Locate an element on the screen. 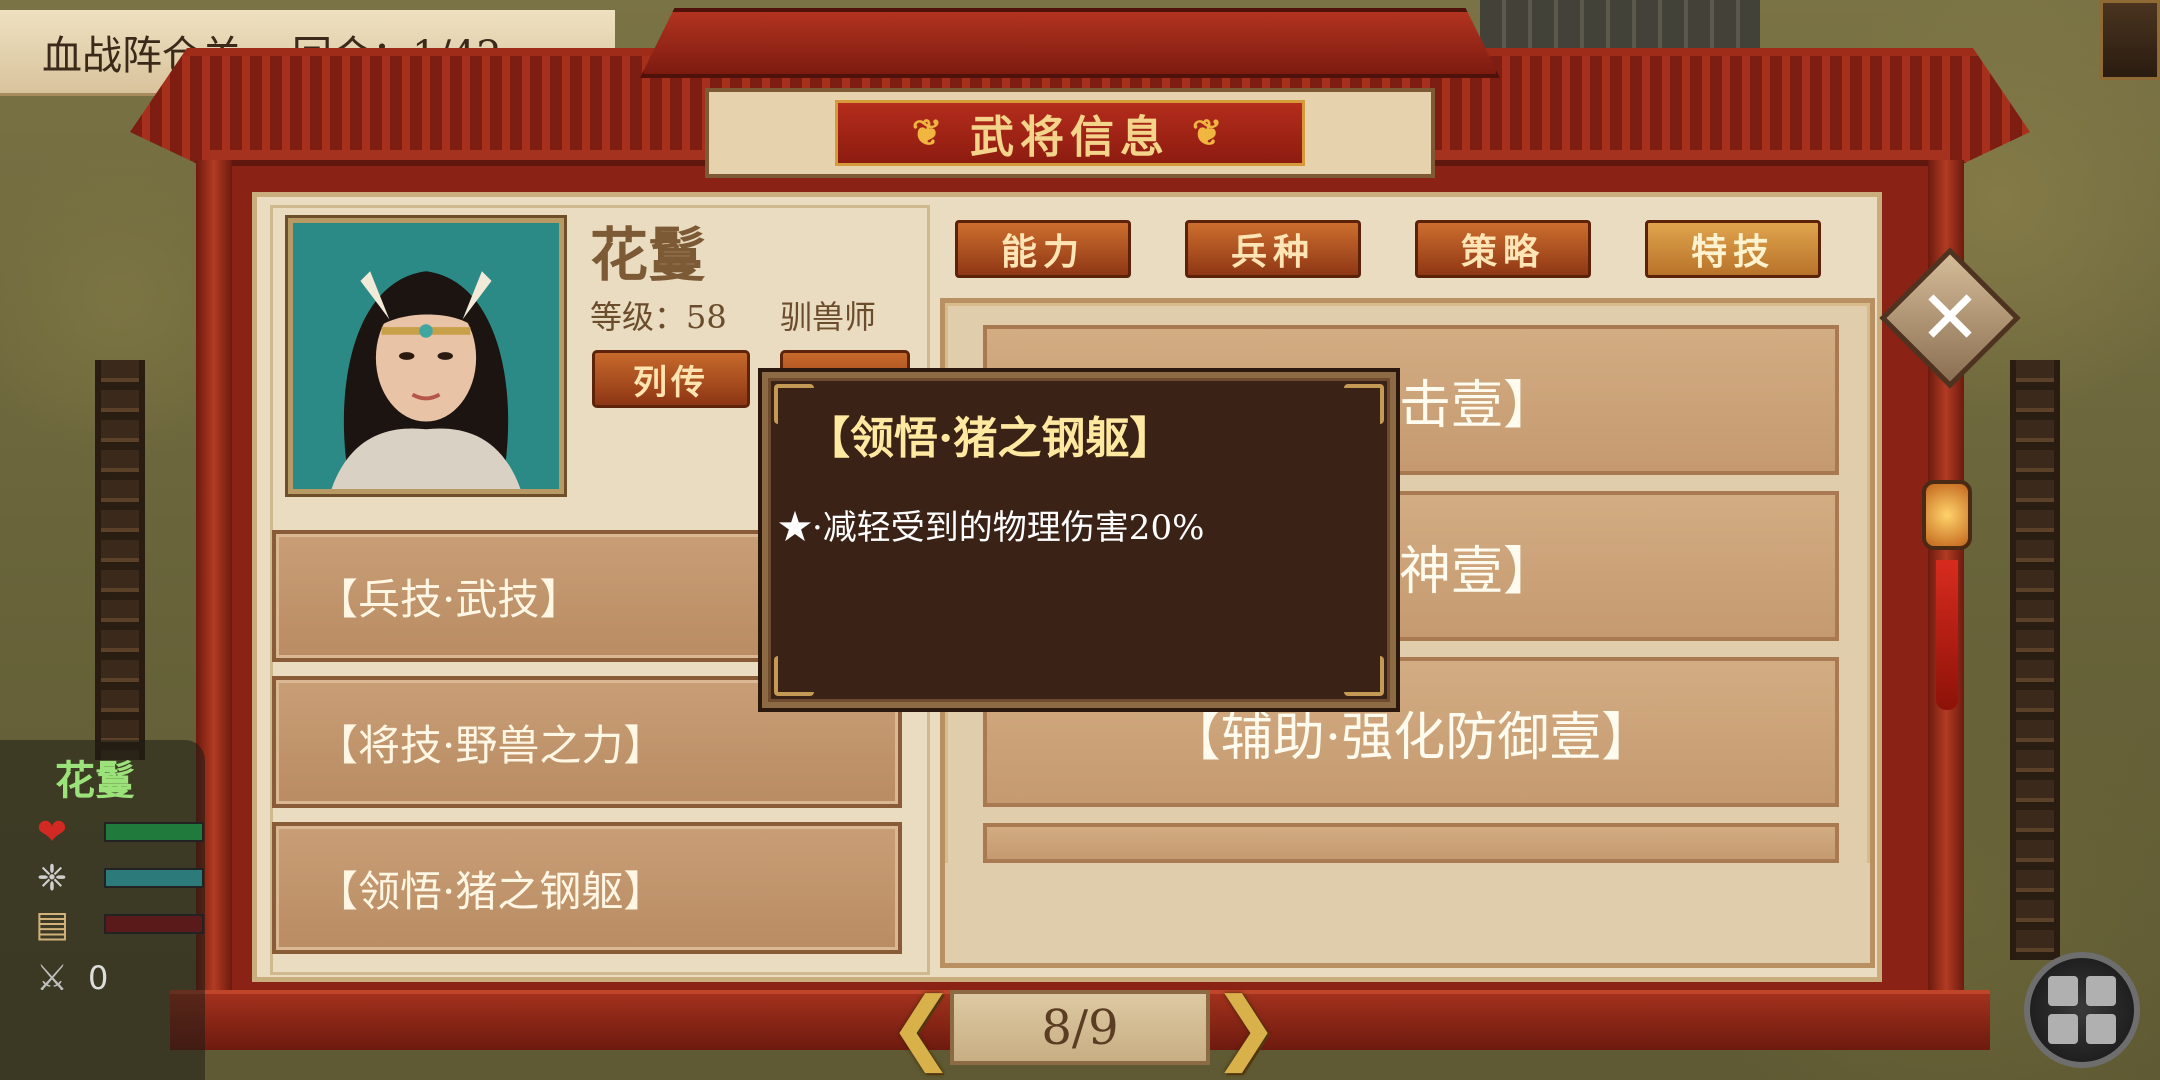  mp-row: ❈ is located at coordinates (117, 878).